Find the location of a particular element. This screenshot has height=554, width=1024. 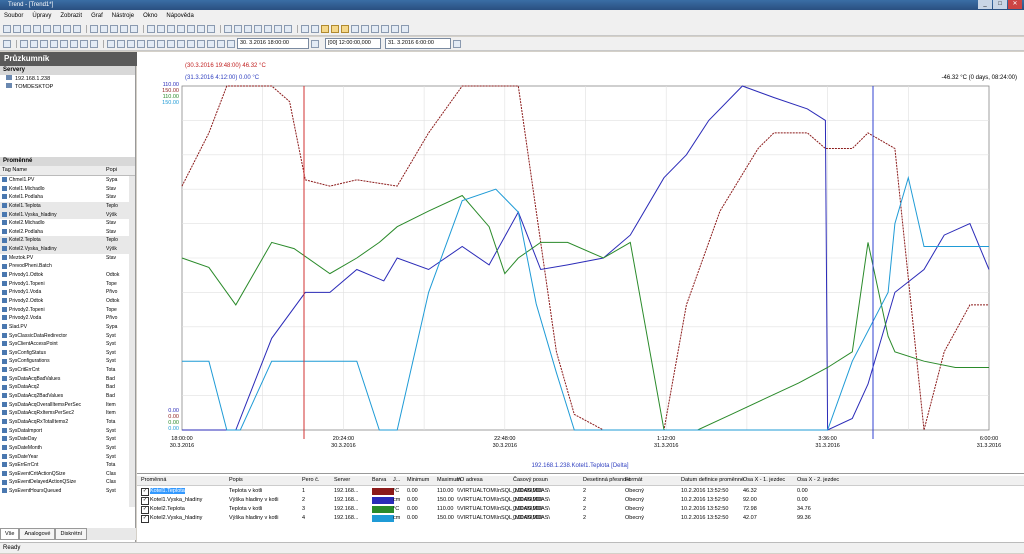

variable-row: SysDateMonth Syst is located at coordinates (67, 448).